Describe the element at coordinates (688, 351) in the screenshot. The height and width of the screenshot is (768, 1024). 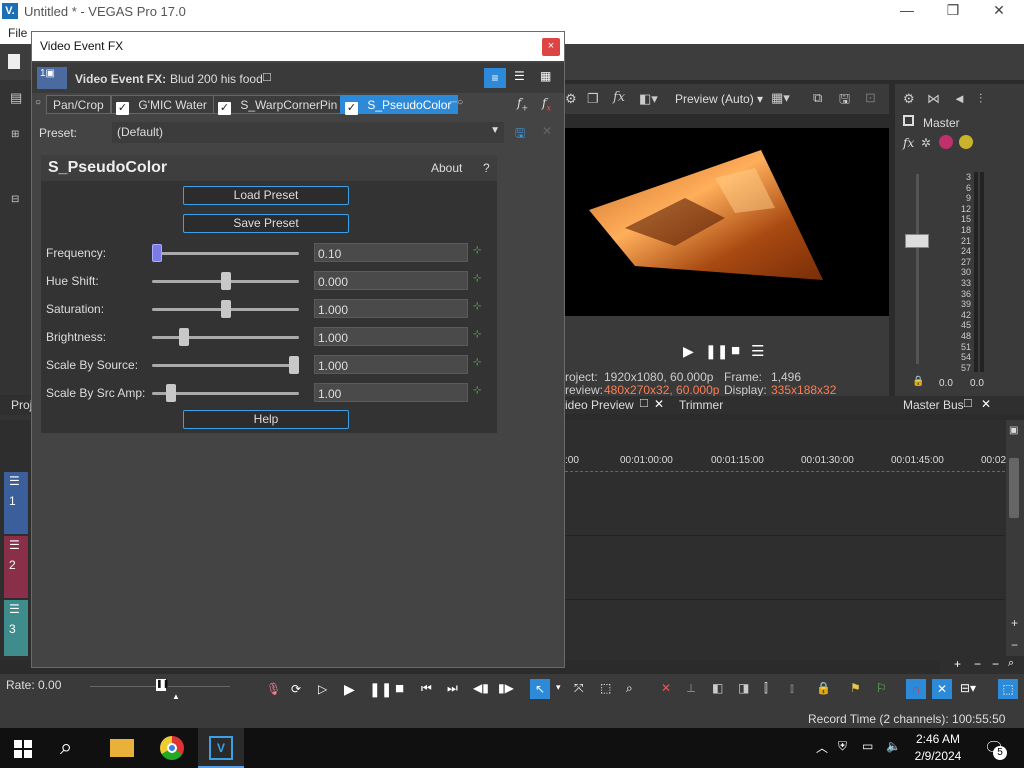
I see `play-icon: ▶` at that location.